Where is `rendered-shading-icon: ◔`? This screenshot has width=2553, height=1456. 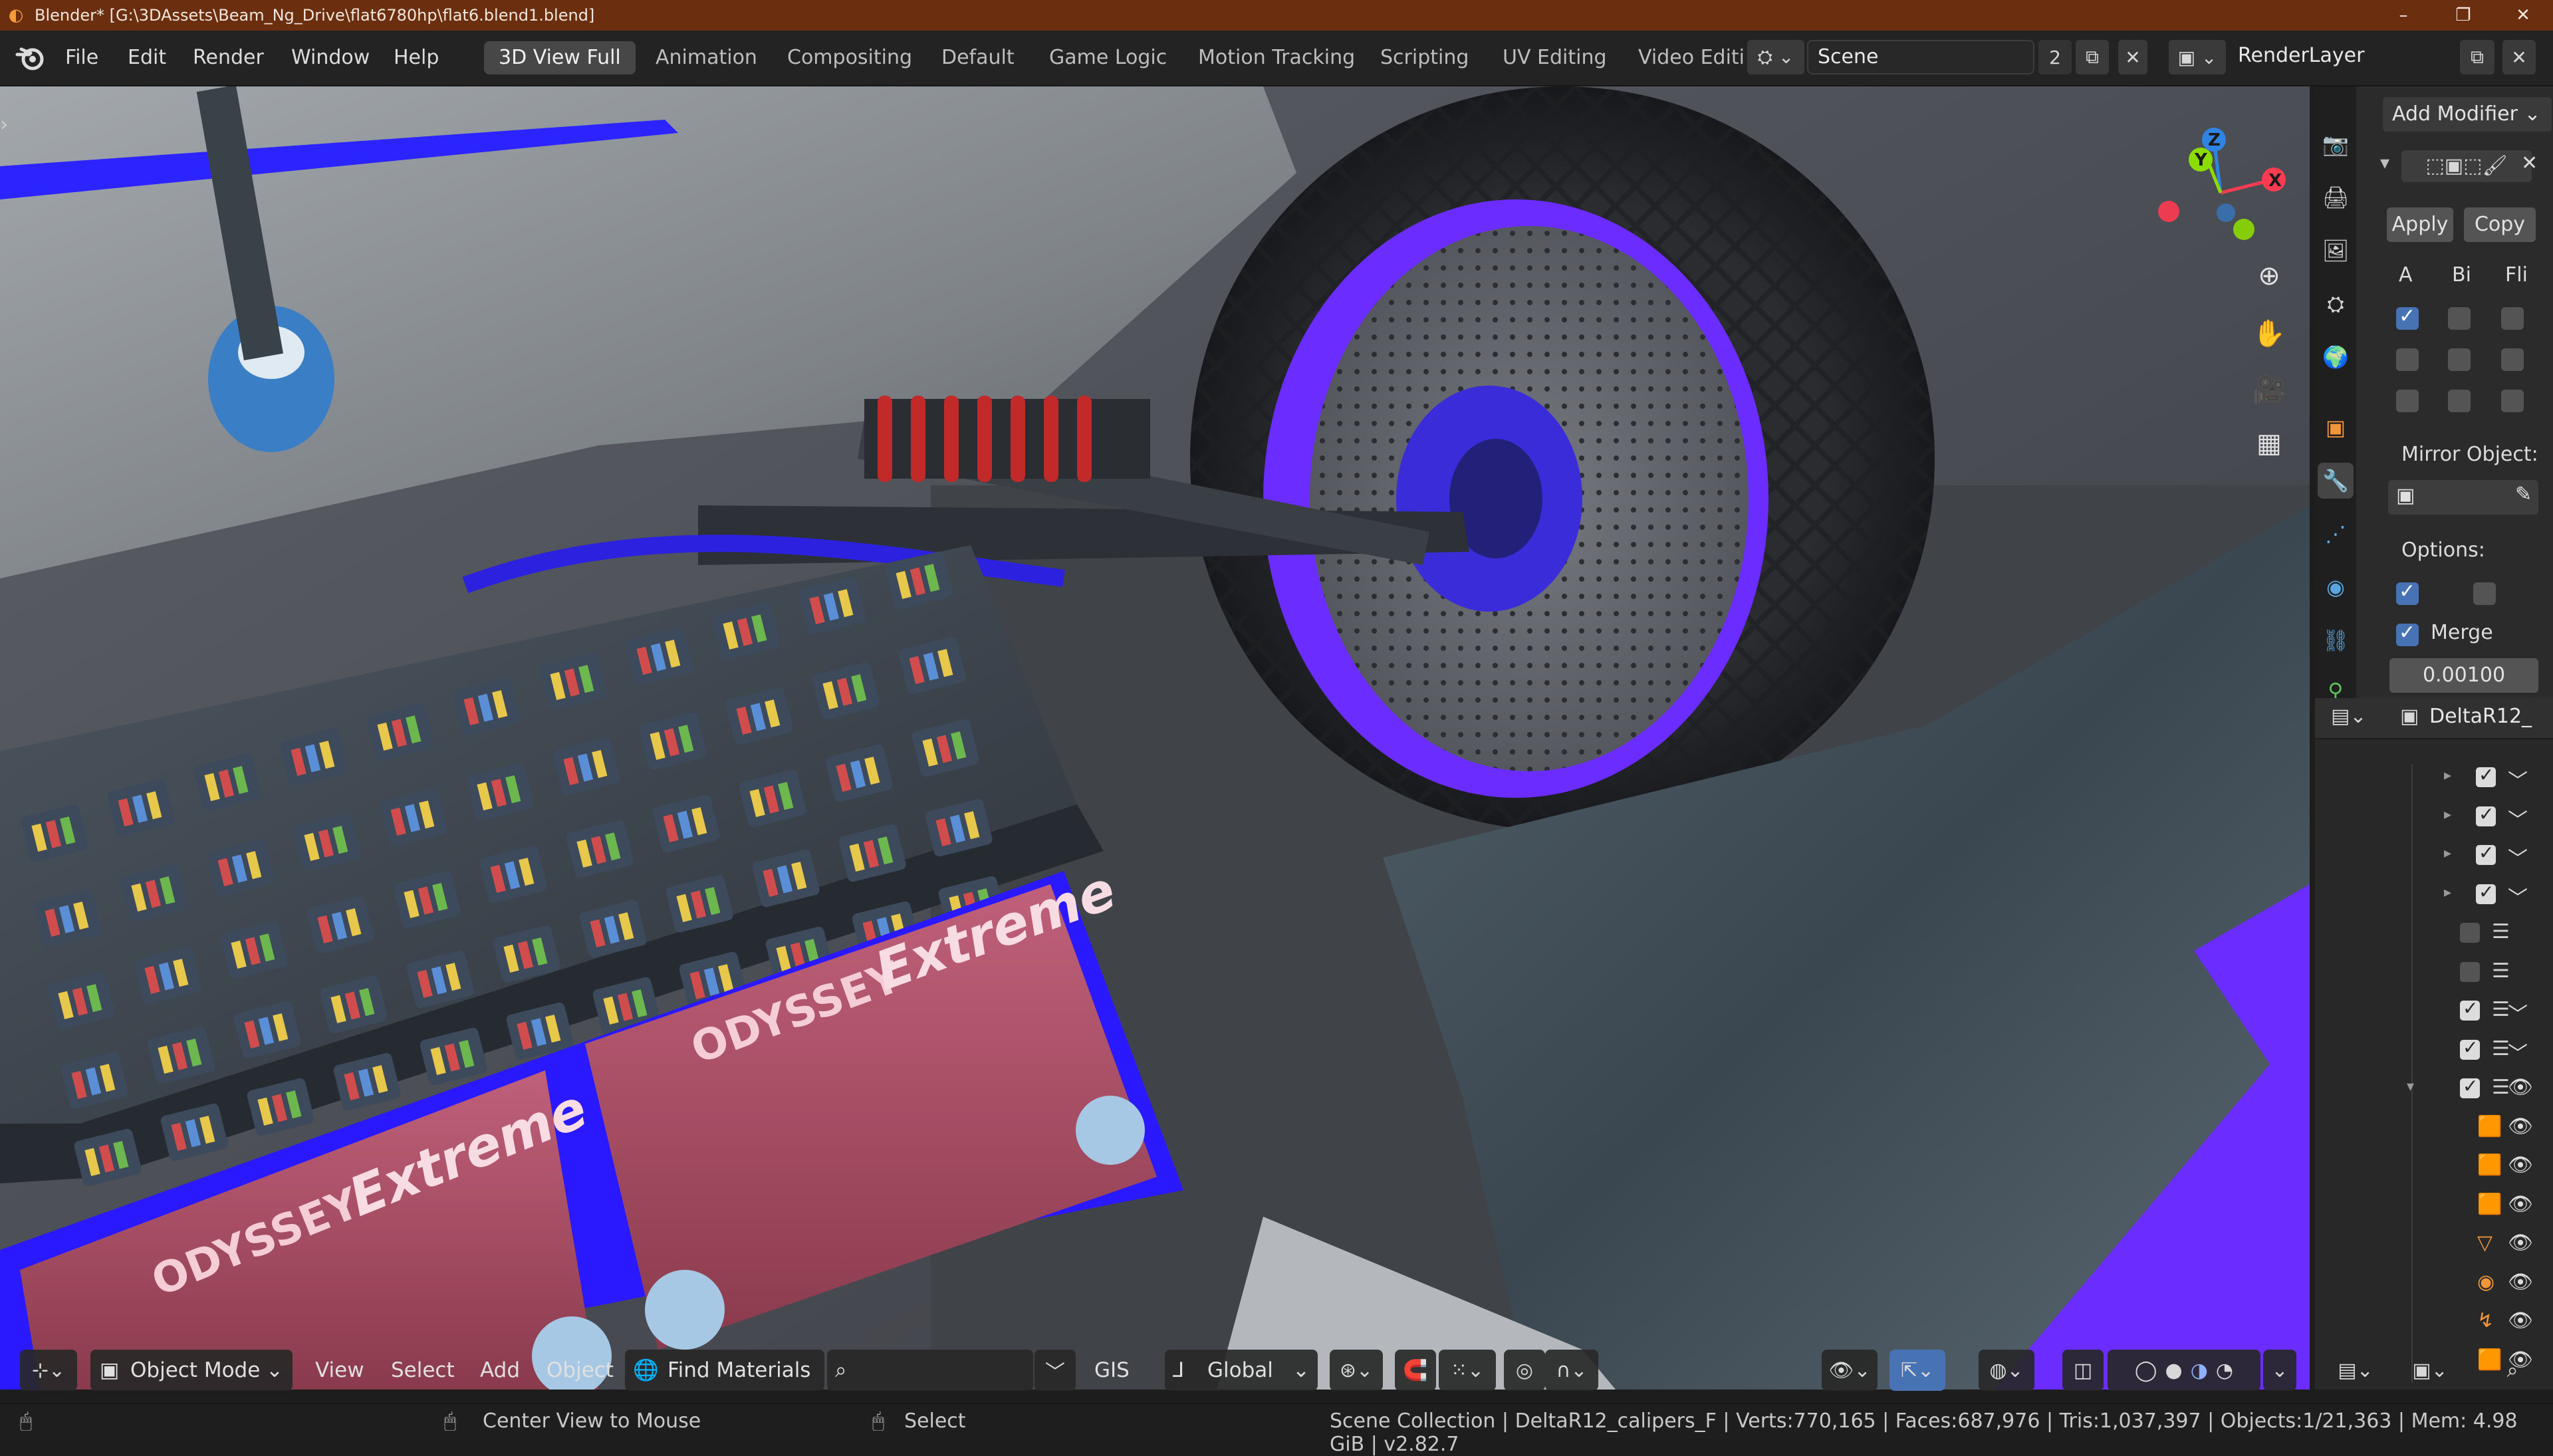
rendered-shading-icon: ◔ is located at coordinates (2224, 1370).